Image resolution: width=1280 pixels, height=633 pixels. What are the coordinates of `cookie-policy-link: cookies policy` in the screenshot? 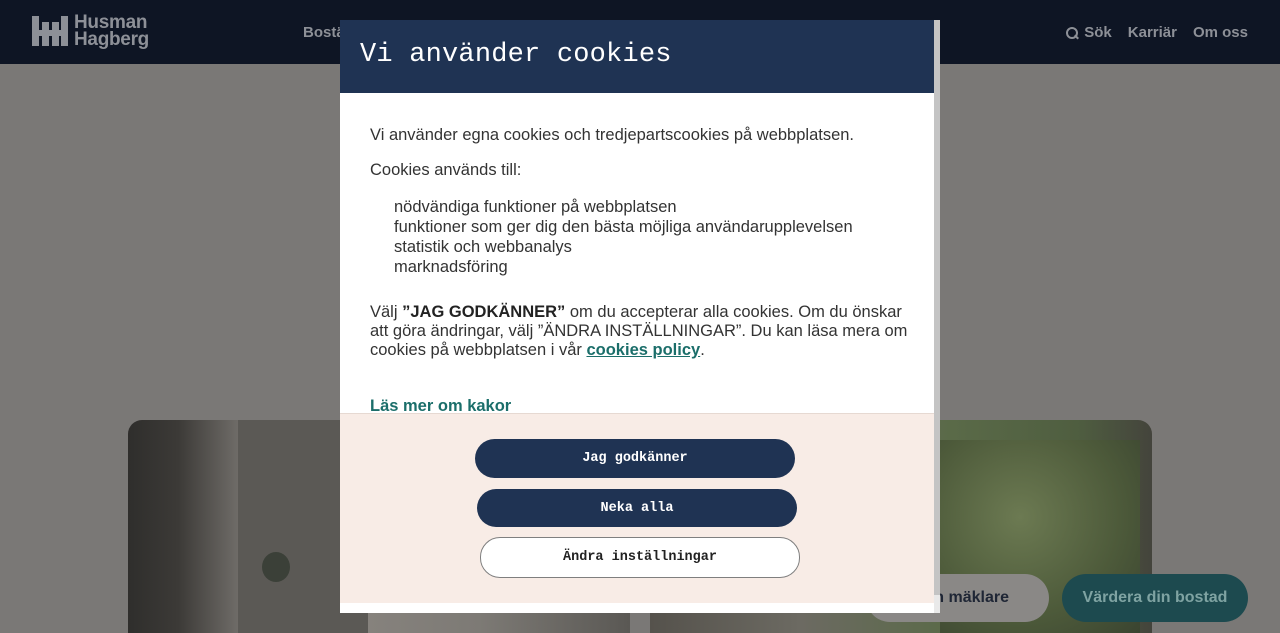 It's located at (643, 350).